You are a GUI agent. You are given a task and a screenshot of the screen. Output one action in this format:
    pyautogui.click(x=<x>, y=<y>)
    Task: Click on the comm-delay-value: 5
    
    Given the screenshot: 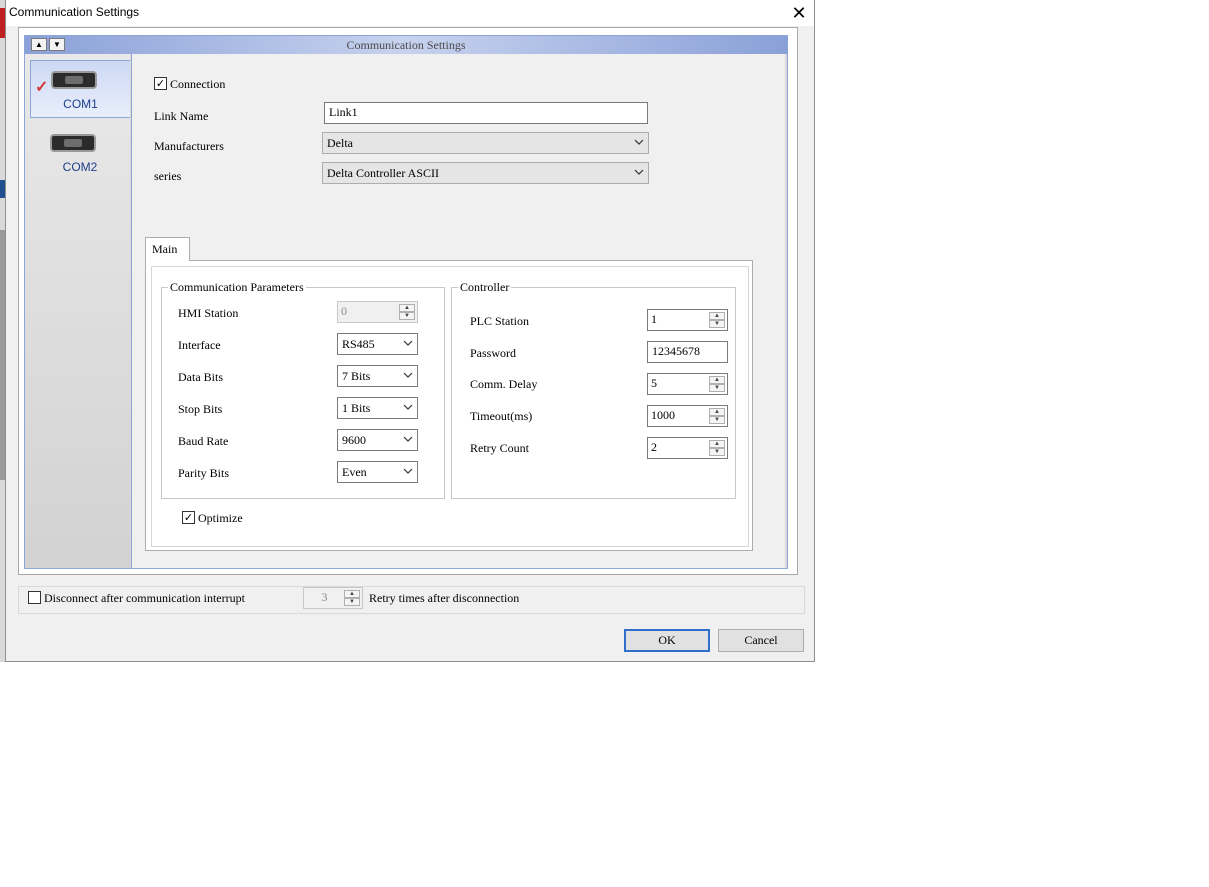 What is the action you would take?
    pyautogui.click(x=654, y=383)
    